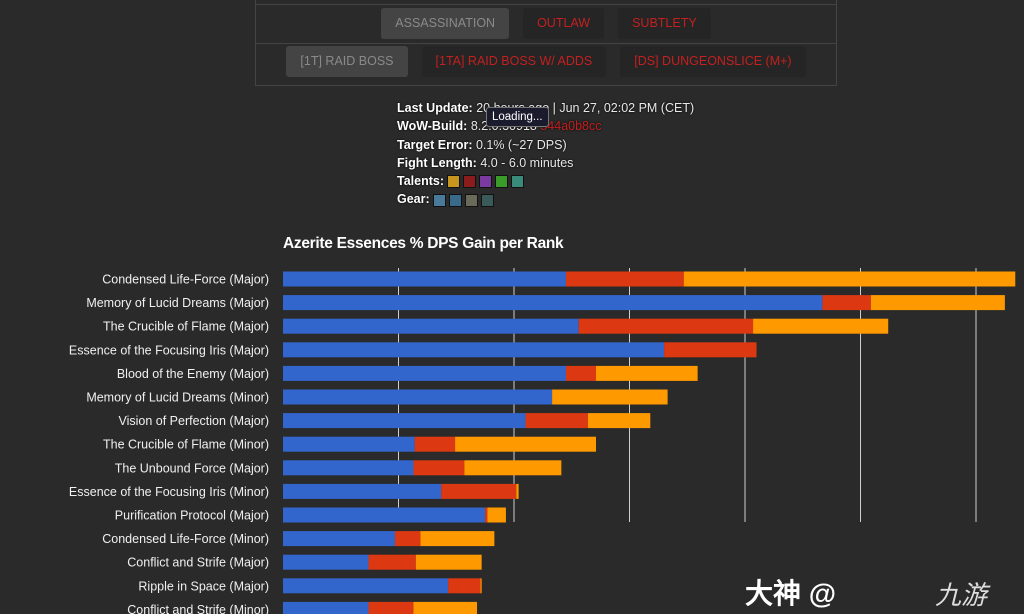 The image size is (1024, 614). What do you see at coordinates (192, 468) in the screenshot?
I see `category-label: The Unbound Force (Major)` at bounding box center [192, 468].